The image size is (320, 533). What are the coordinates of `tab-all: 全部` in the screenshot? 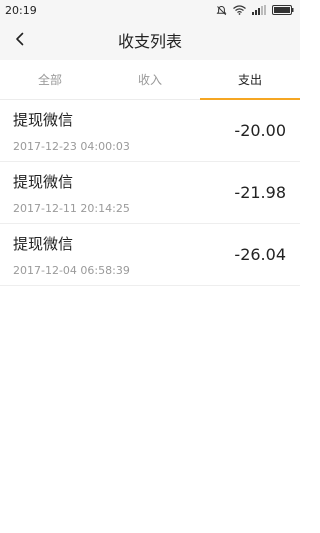 It's located at (50, 79).